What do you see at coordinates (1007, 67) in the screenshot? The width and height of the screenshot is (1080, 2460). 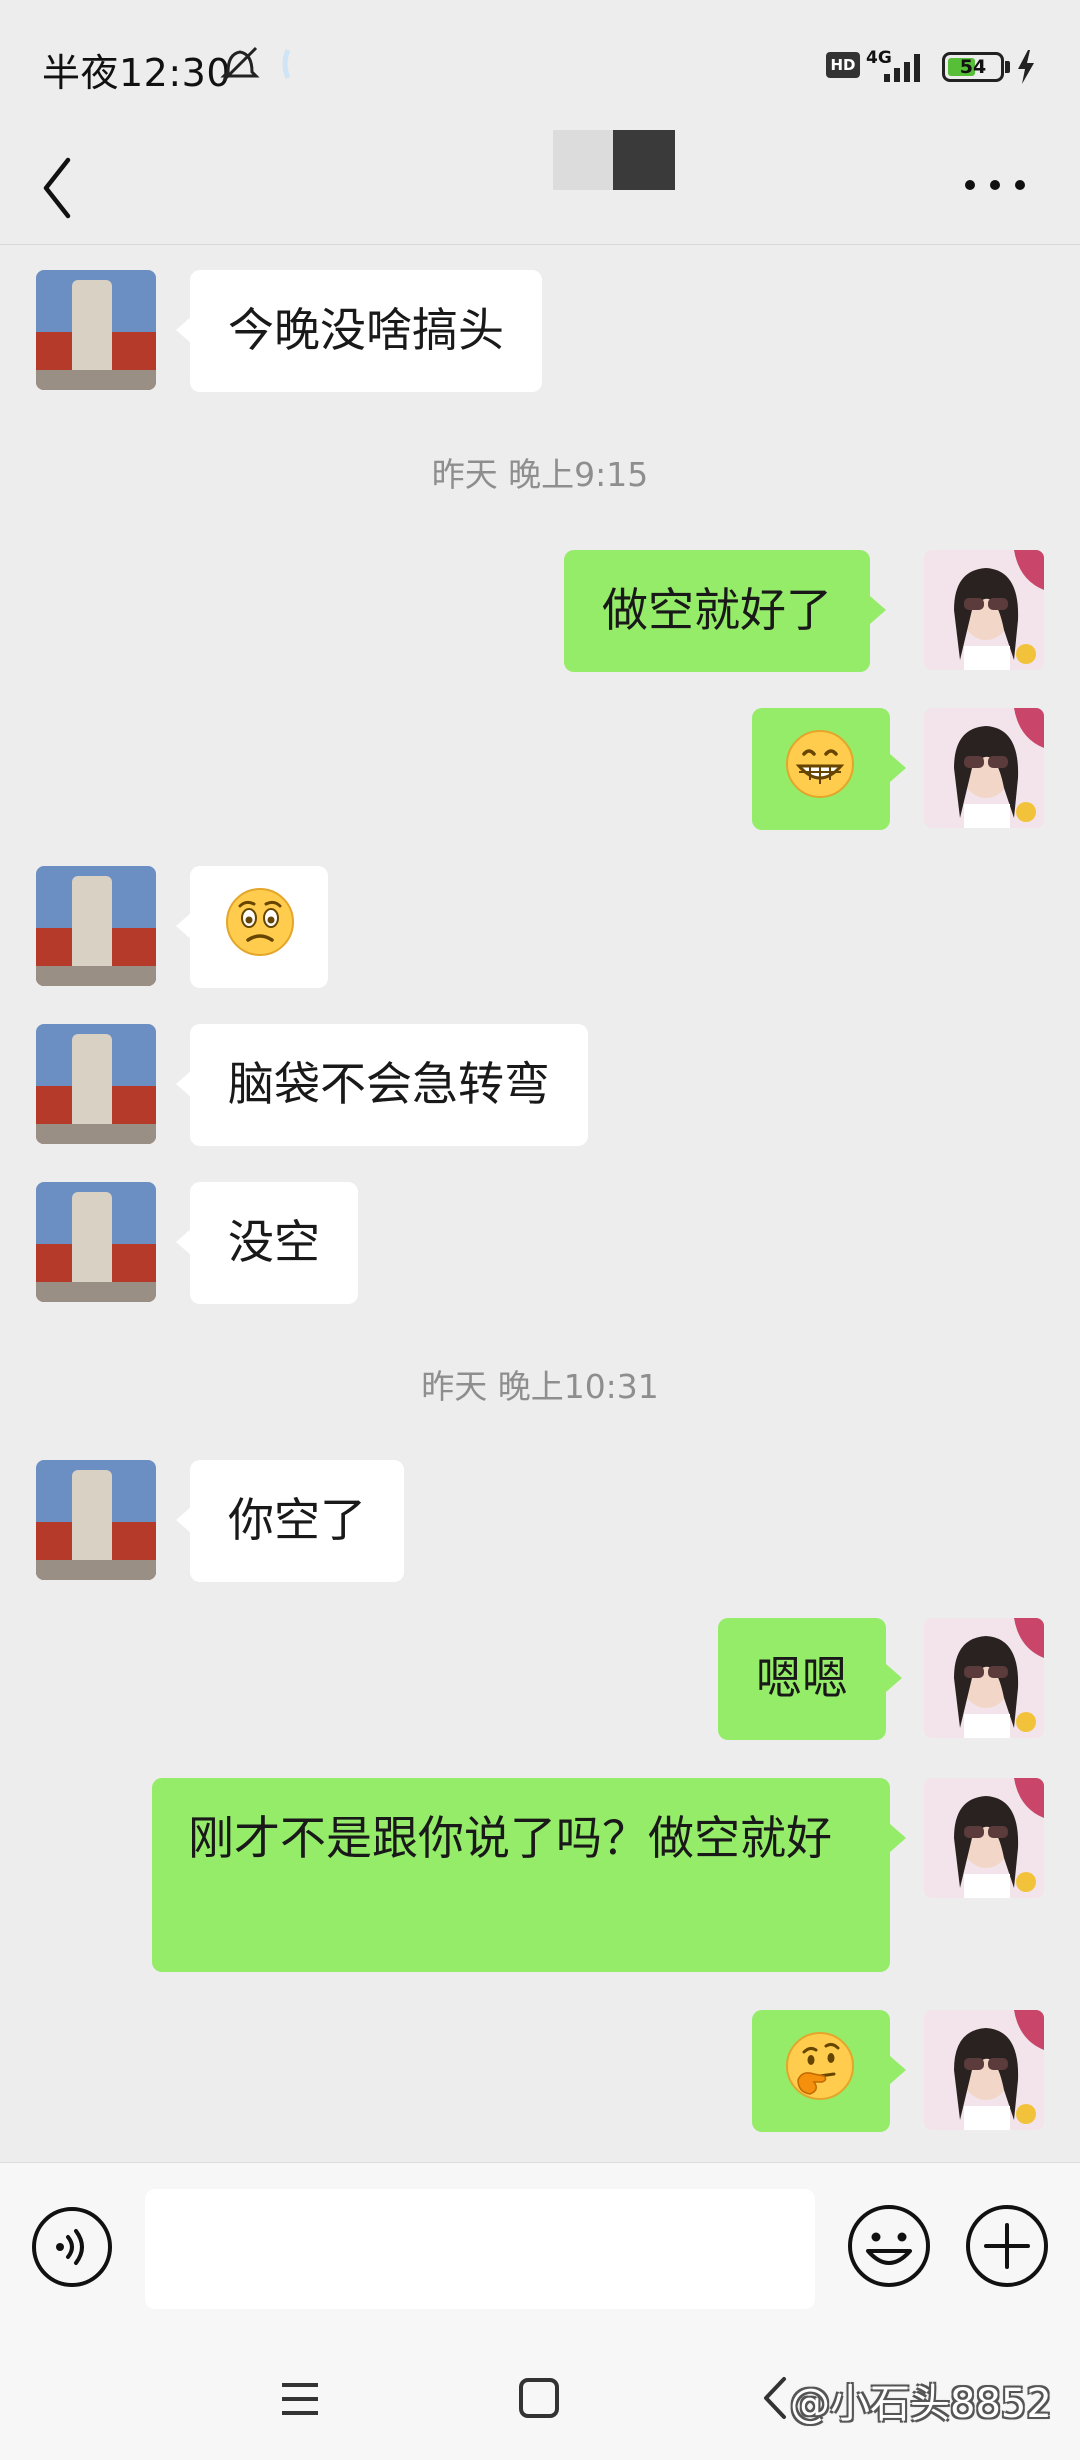 I see `battery-tip` at bounding box center [1007, 67].